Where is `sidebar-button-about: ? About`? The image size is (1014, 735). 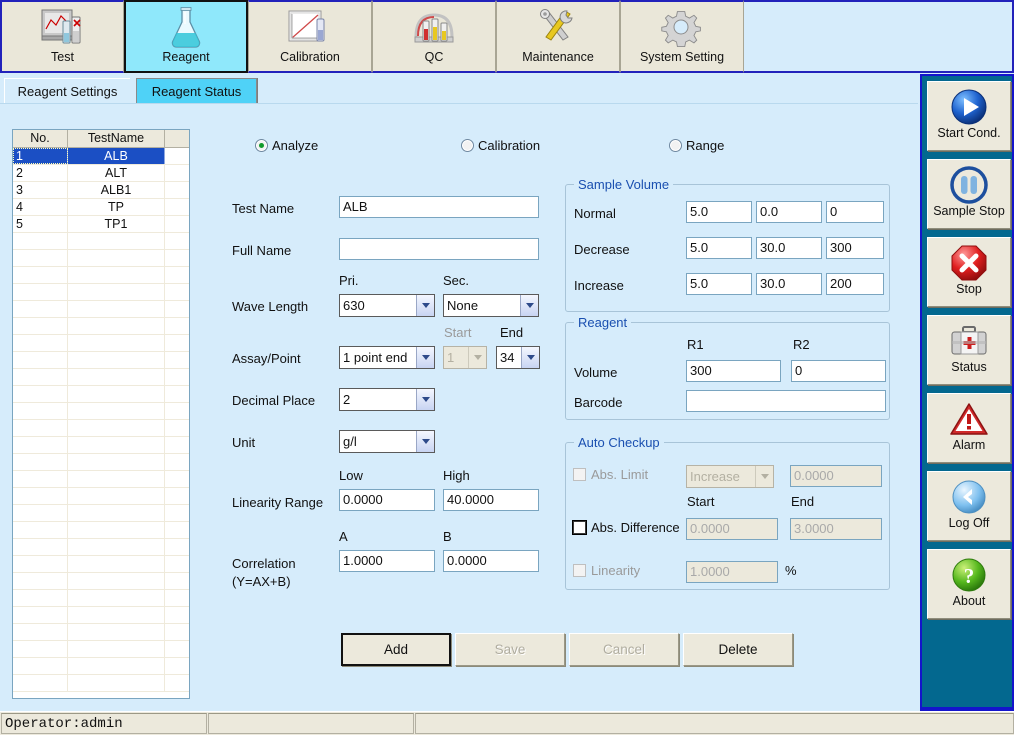 sidebar-button-about: ? About is located at coordinates (969, 584).